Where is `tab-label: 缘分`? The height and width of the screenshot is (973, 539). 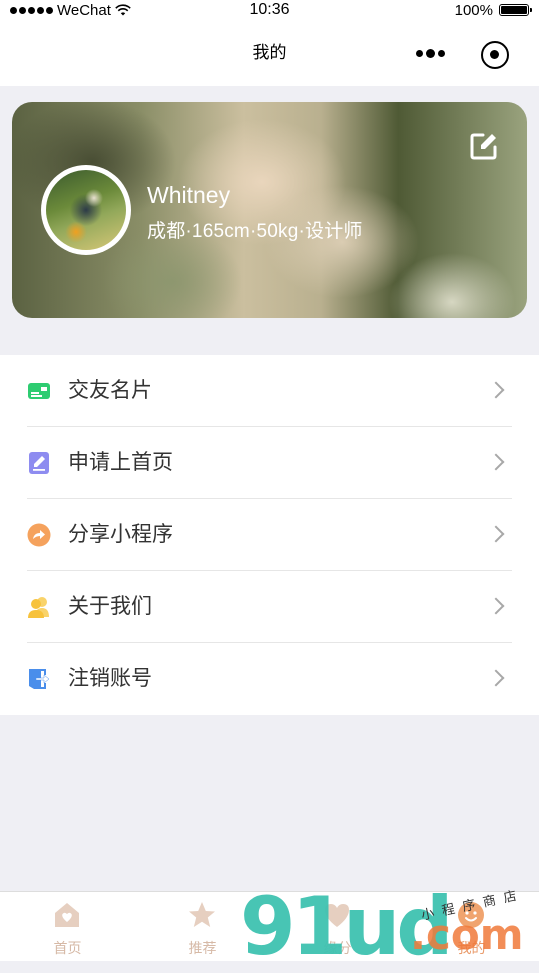 tab-label: 缘分 is located at coordinates (337, 948).